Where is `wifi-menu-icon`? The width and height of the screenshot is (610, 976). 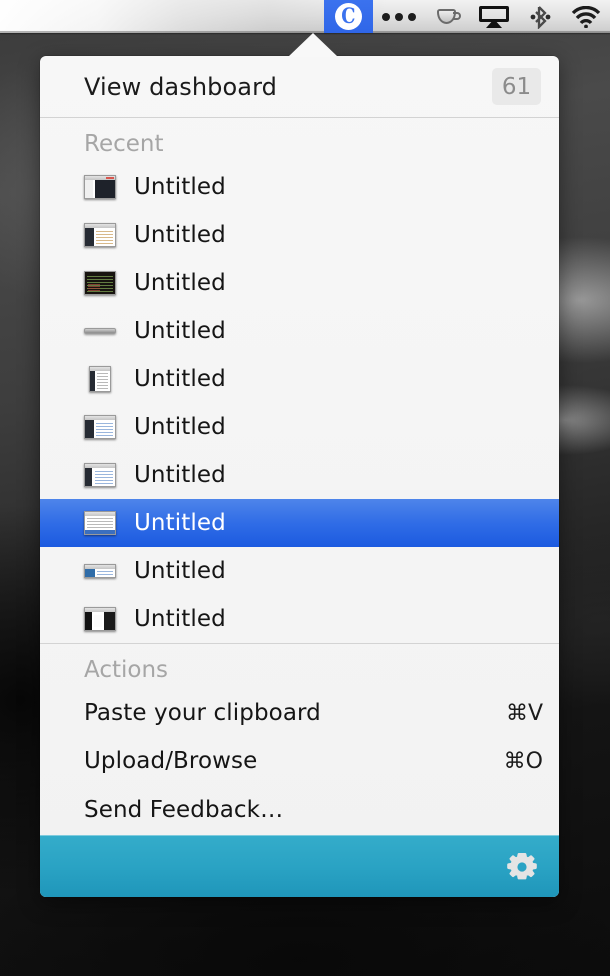 wifi-menu-icon is located at coordinates (586, 16).